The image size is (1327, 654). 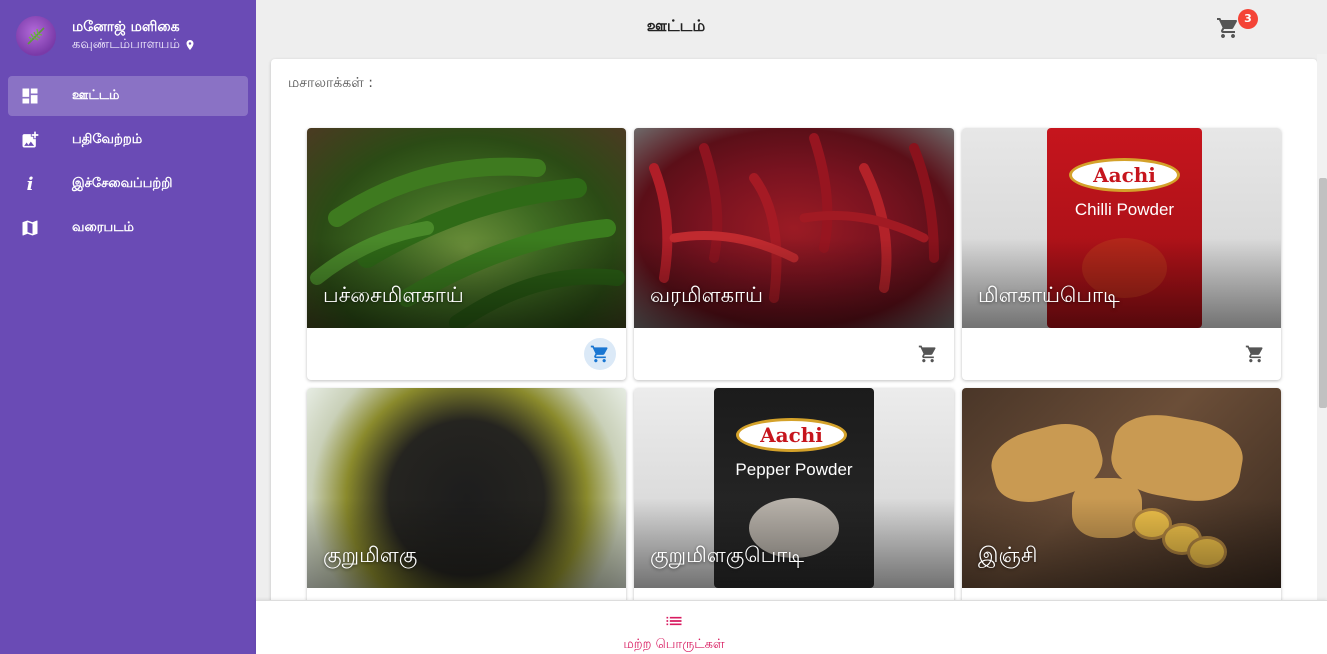 I want to click on store-name: மனோஜ் மளிகை, so click(x=126, y=27).